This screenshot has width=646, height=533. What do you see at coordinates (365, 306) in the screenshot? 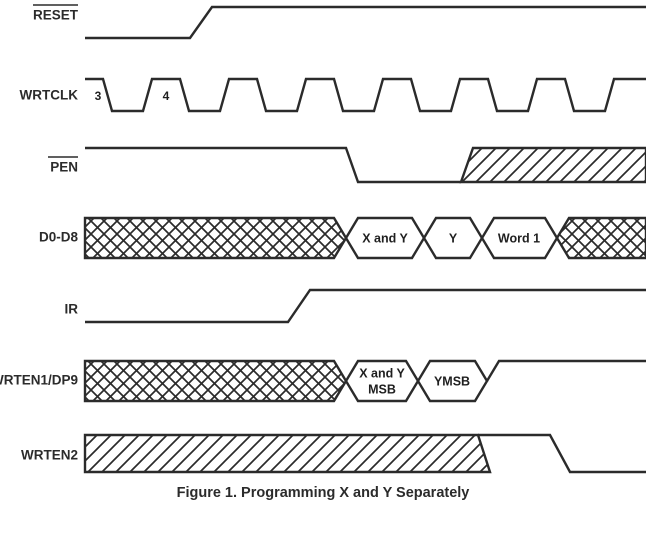
I see `waveform-ir` at bounding box center [365, 306].